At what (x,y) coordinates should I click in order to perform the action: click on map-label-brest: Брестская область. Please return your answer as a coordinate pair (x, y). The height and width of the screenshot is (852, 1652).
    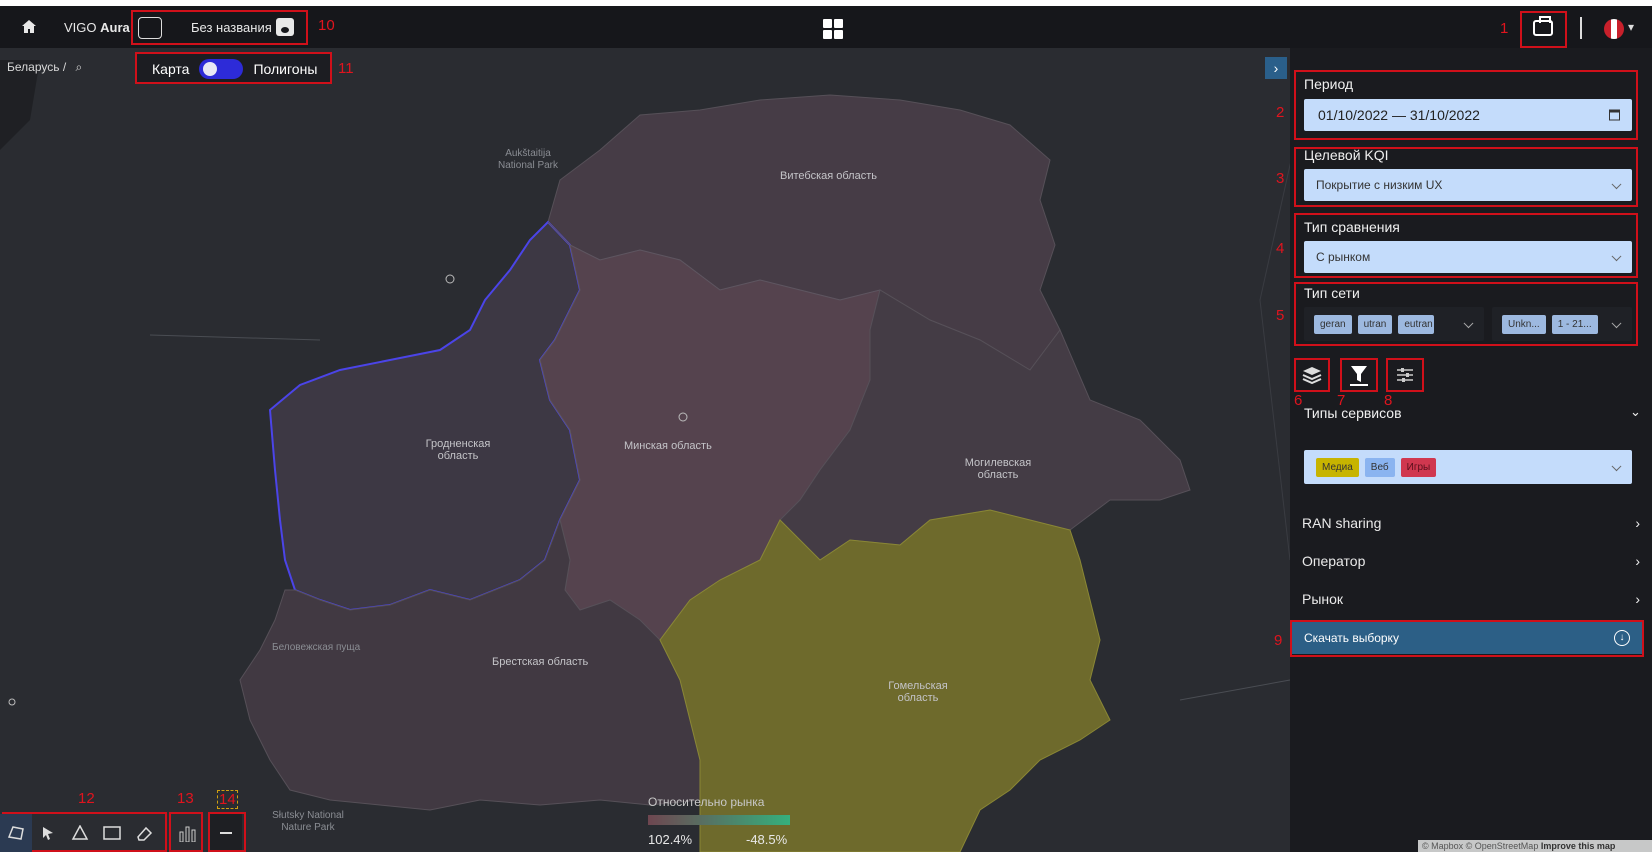
    Looking at the image, I should click on (540, 662).